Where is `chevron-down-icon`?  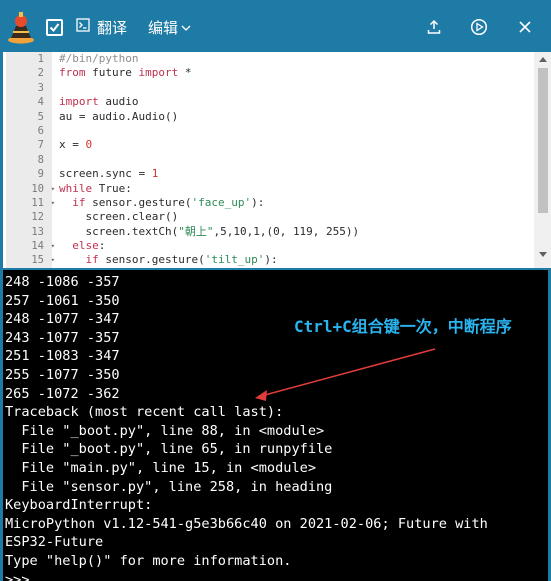 chevron-down-icon is located at coordinates (186, 27).